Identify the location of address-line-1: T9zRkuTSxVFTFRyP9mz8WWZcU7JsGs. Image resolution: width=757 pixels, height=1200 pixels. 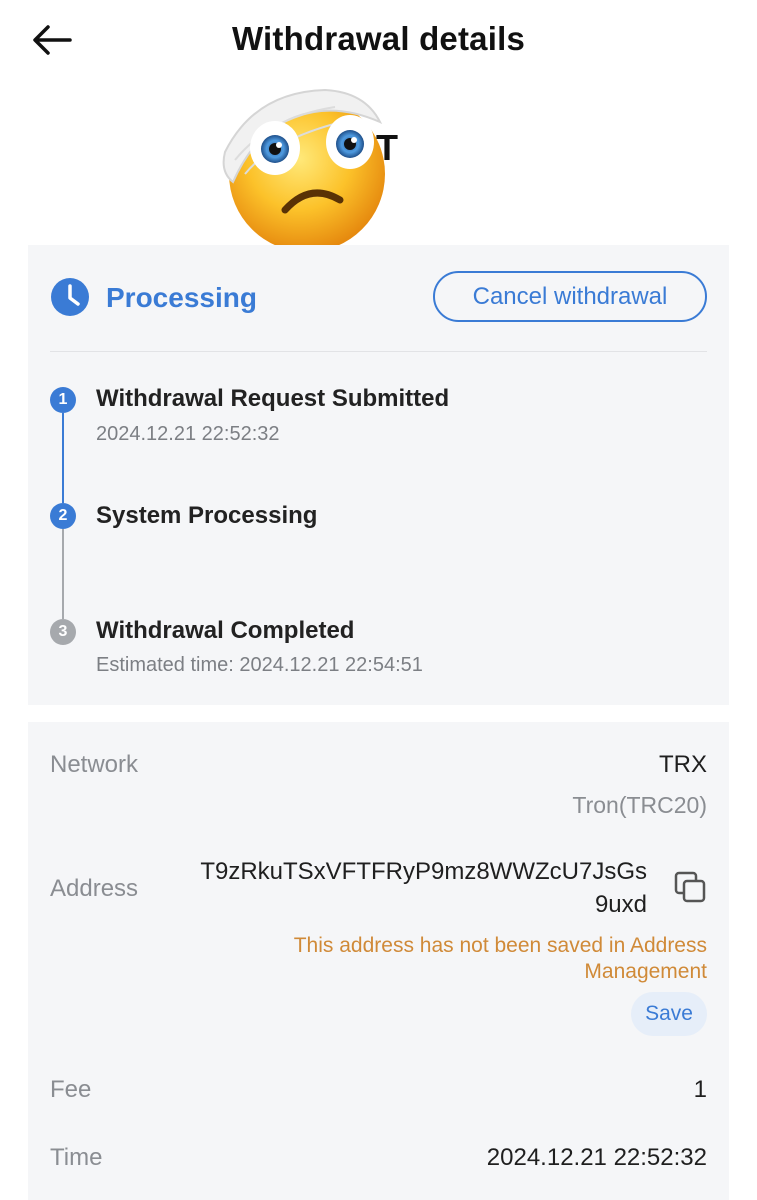
(423, 871).